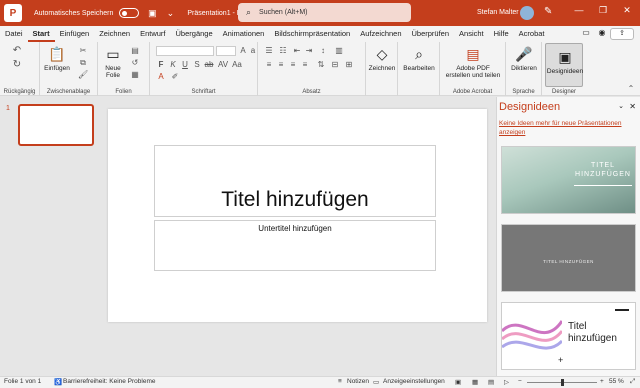 This screenshot has height=388, width=640. What do you see at coordinates (113, 62) in the screenshot?
I see `new-slide-button: ▭ Neue Folie` at bounding box center [113, 62].